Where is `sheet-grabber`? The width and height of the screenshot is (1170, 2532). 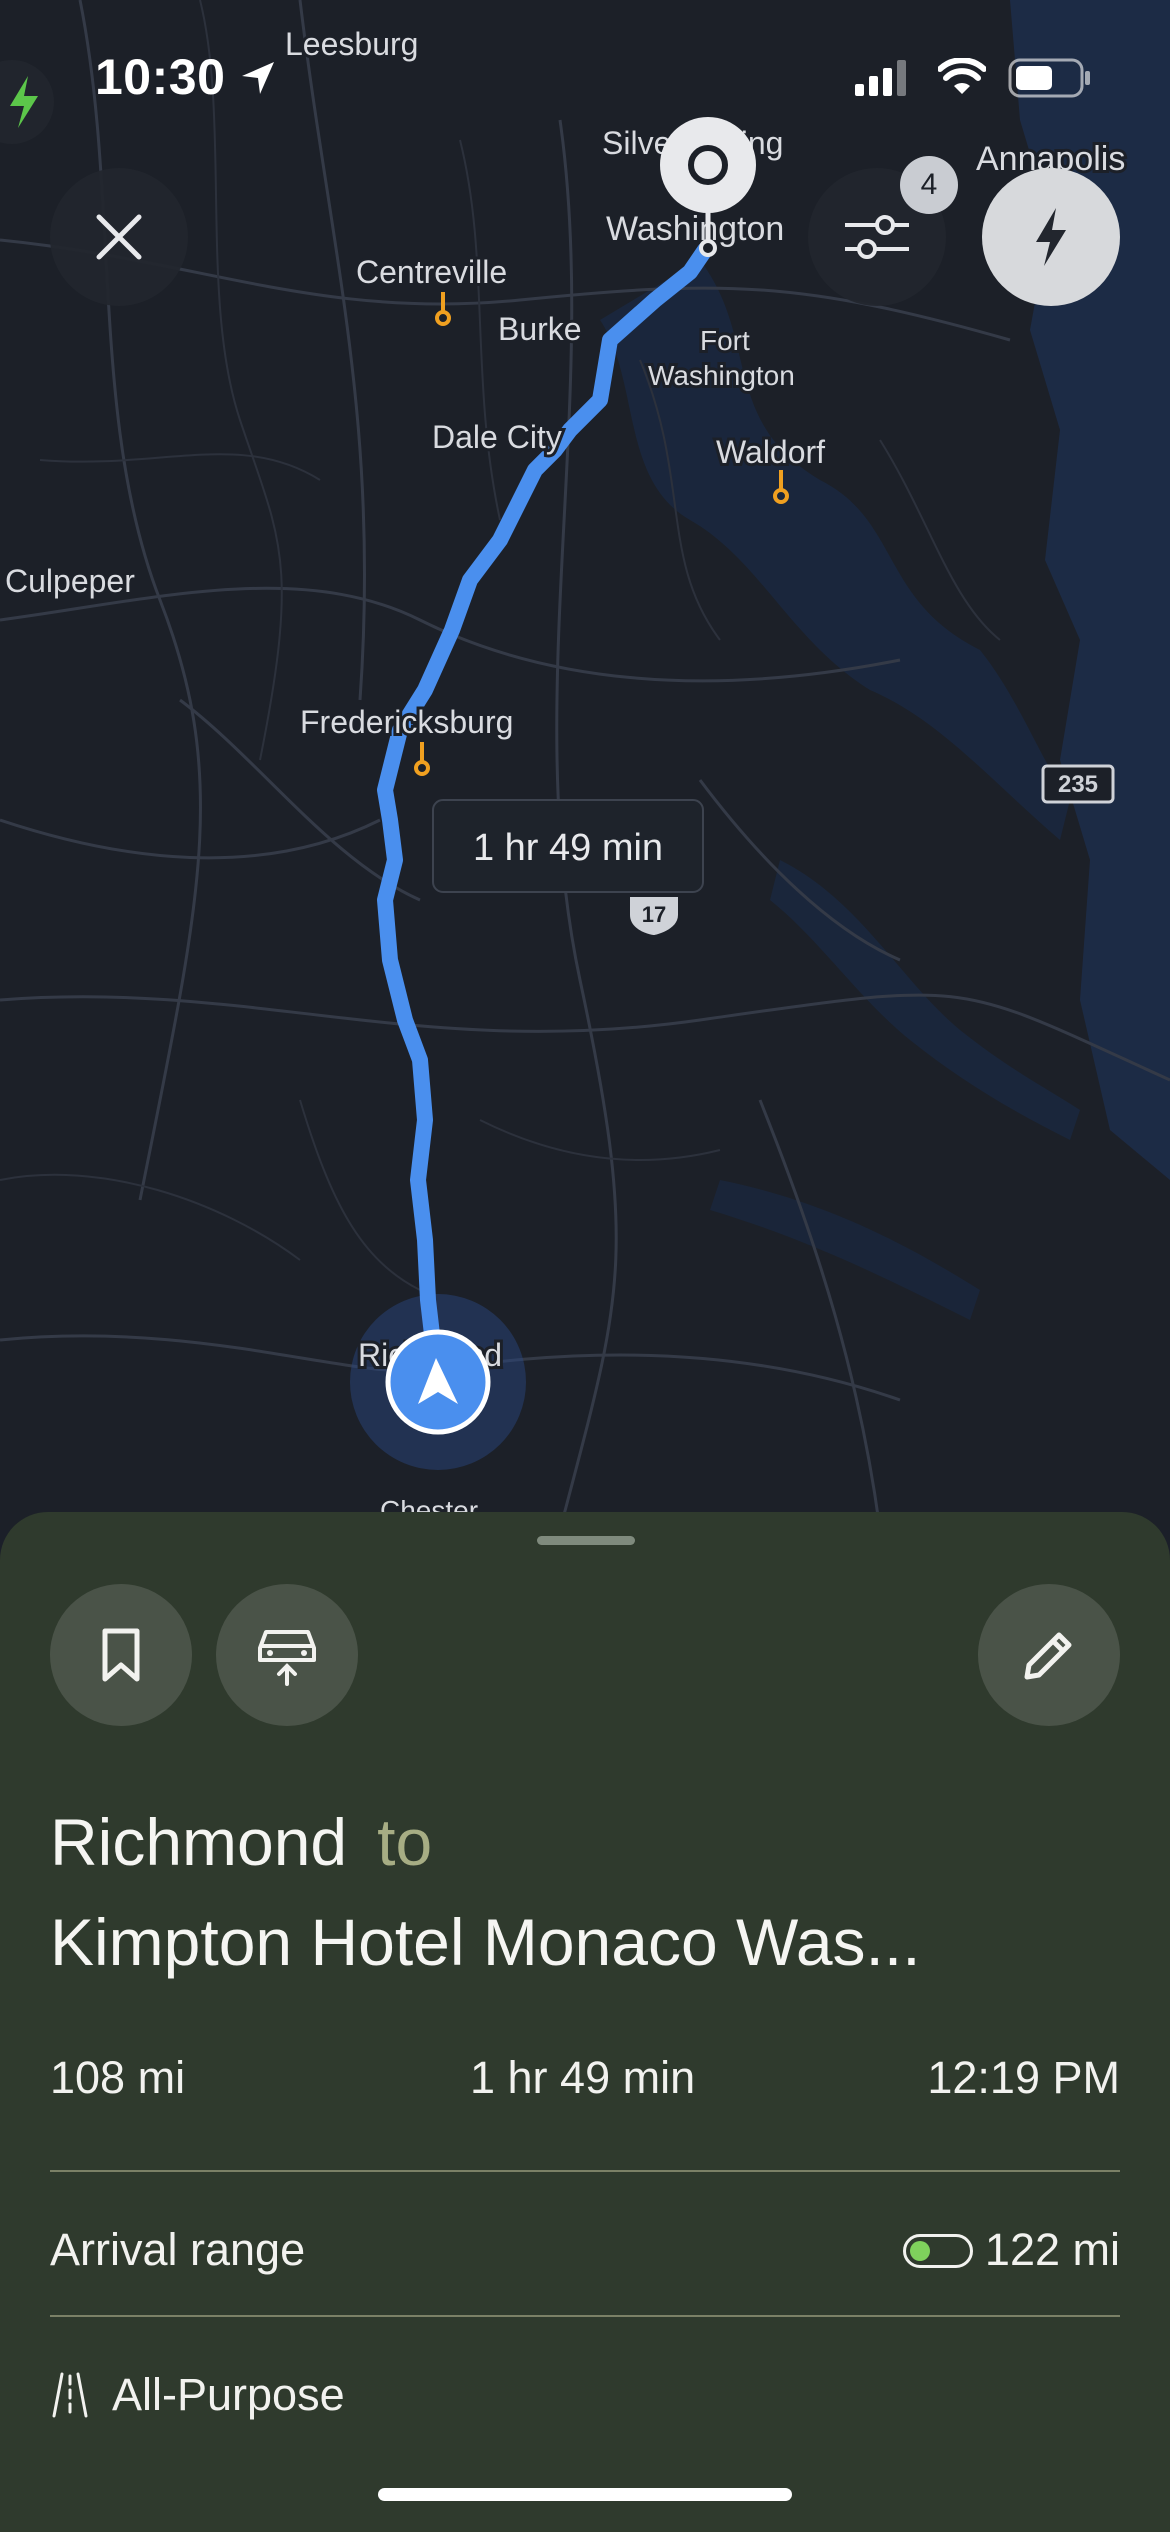
sheet-grabber is located at coordinates (586, 1540).